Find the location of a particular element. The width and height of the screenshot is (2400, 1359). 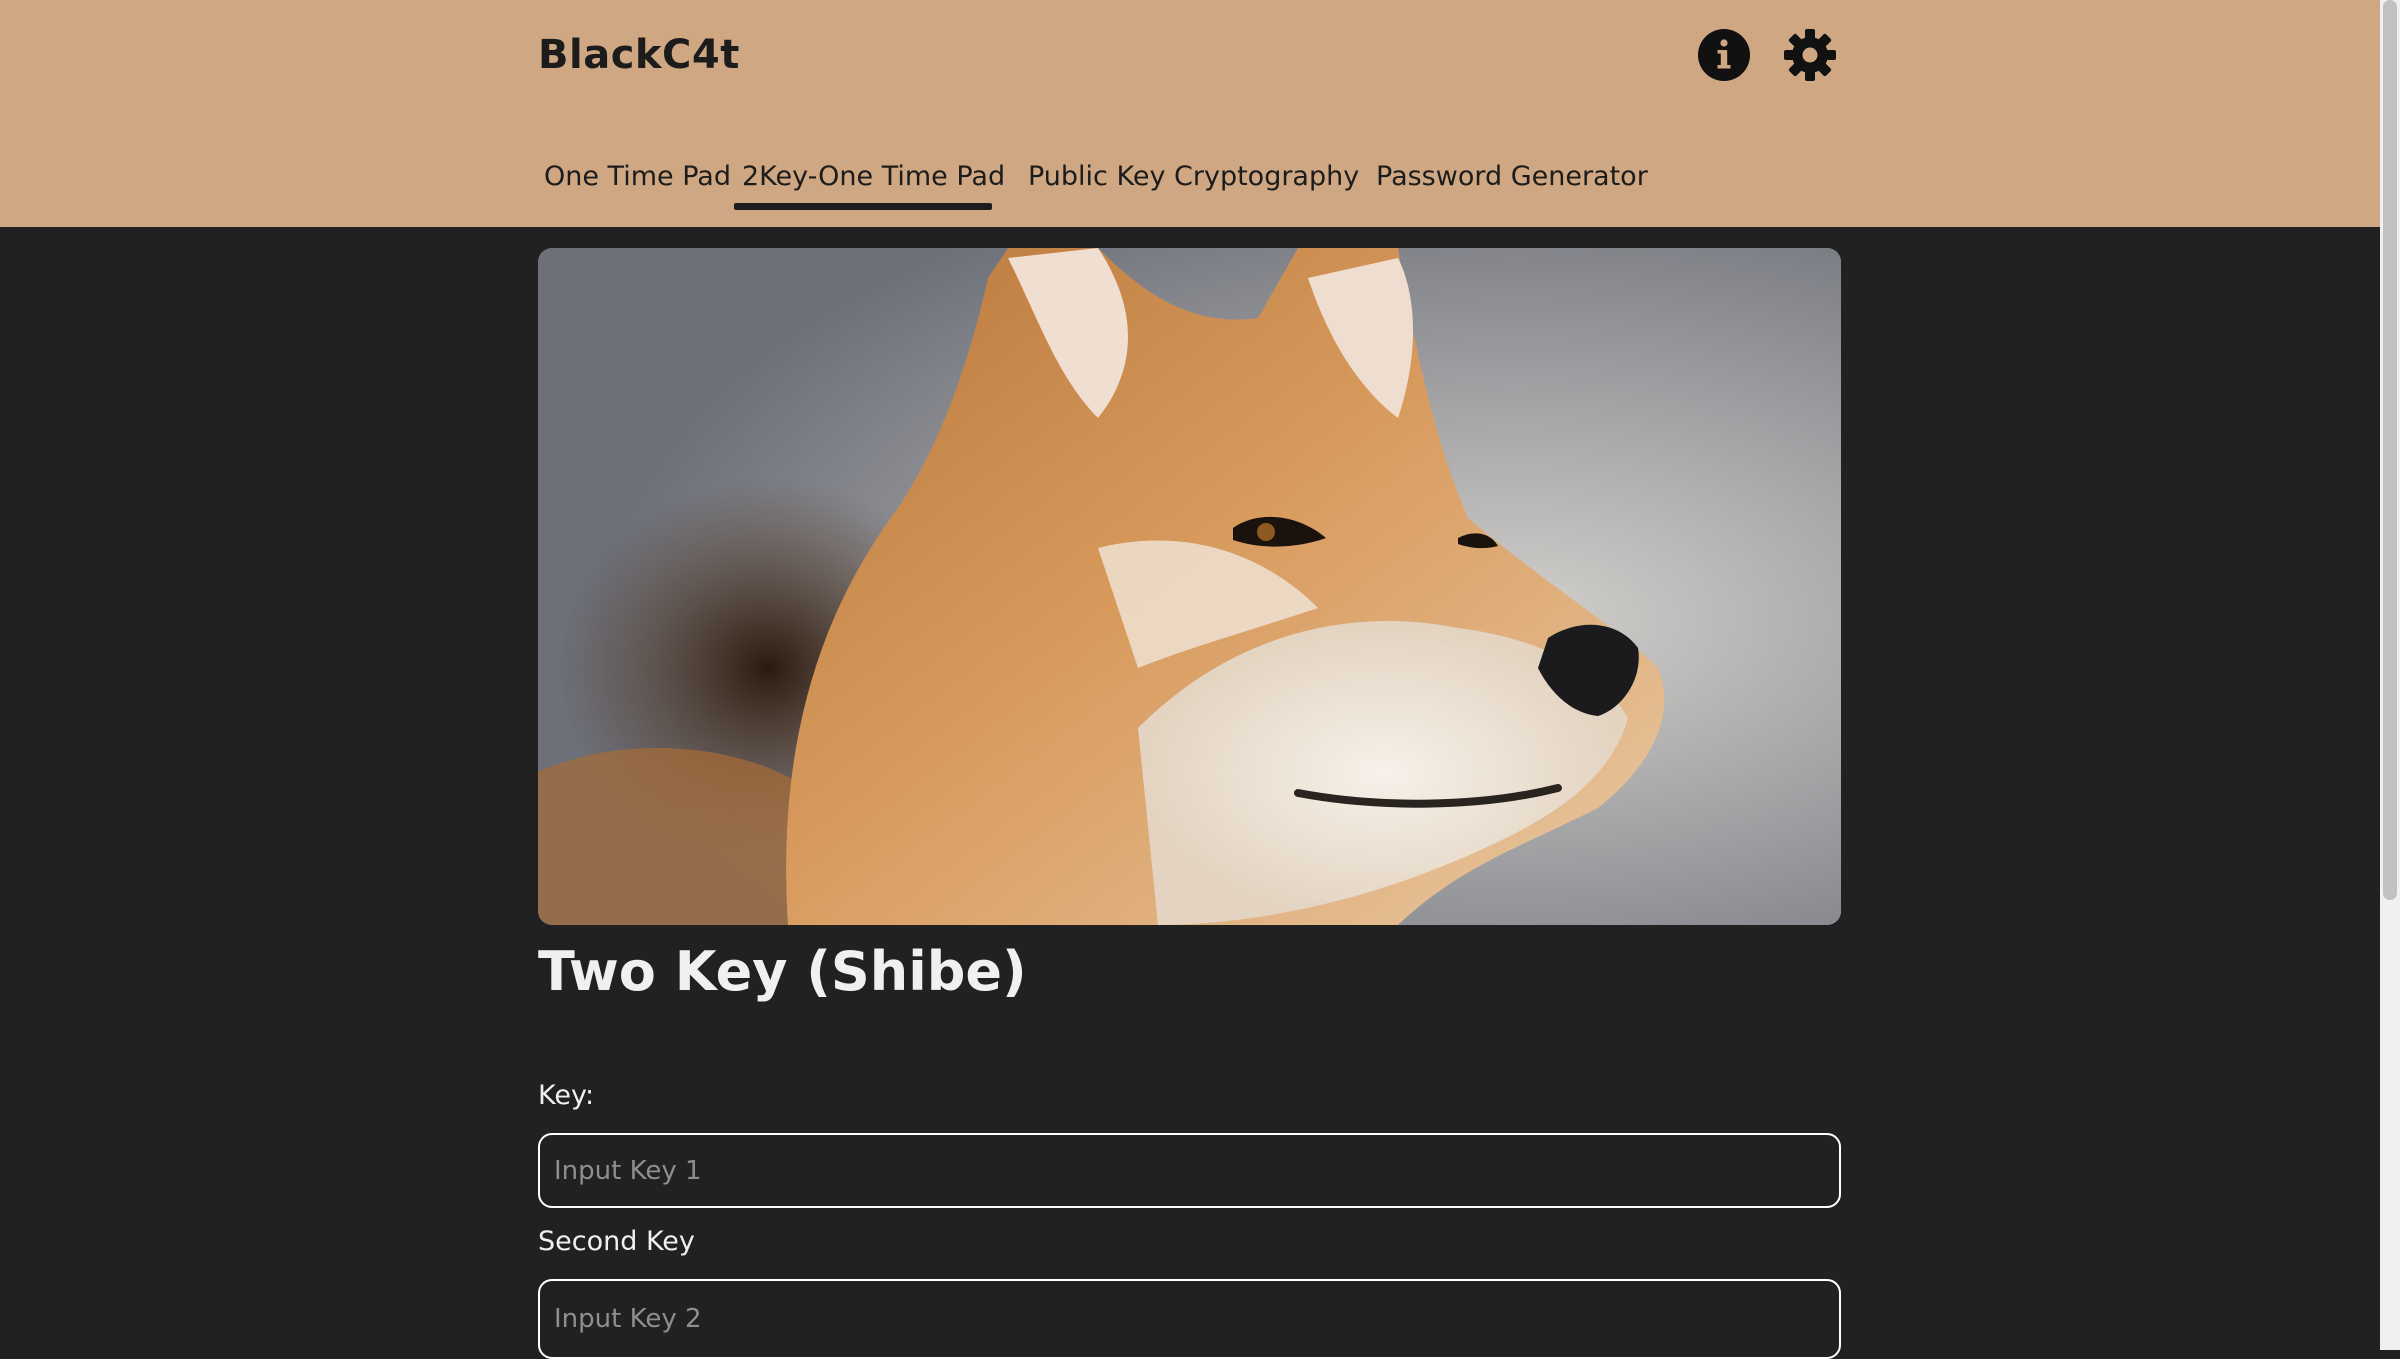

key-1-input is located at coordinates (1189, 1170).